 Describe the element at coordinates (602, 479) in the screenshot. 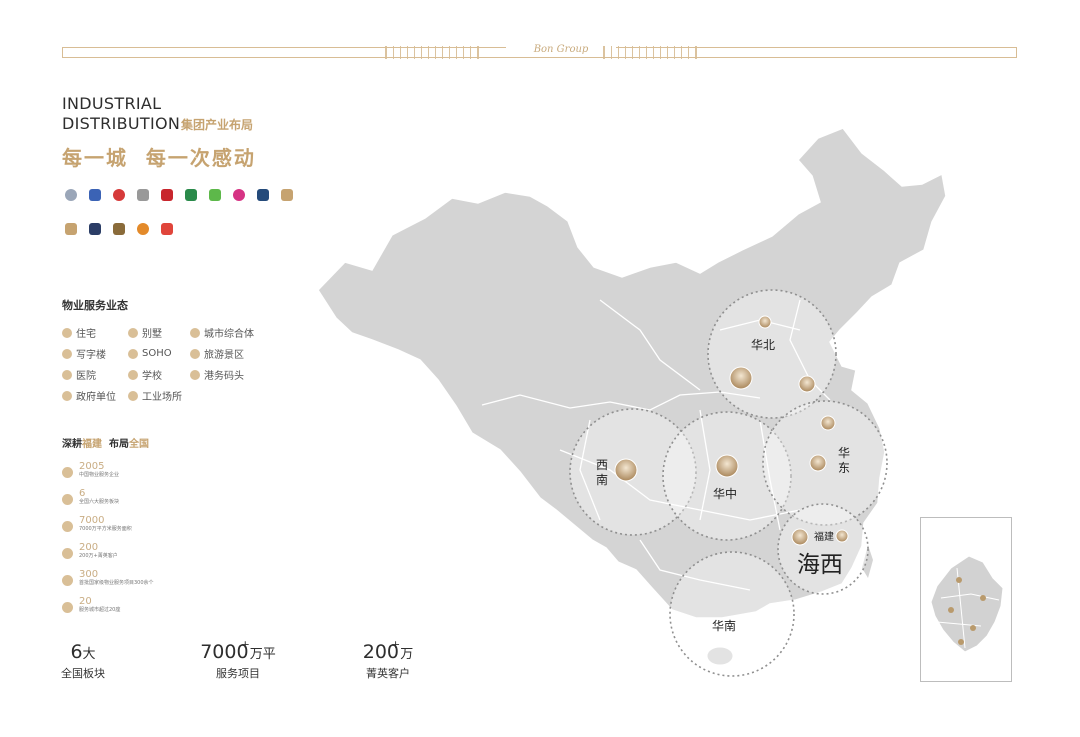

I see `region-label-xinan-2: 南` at that location.